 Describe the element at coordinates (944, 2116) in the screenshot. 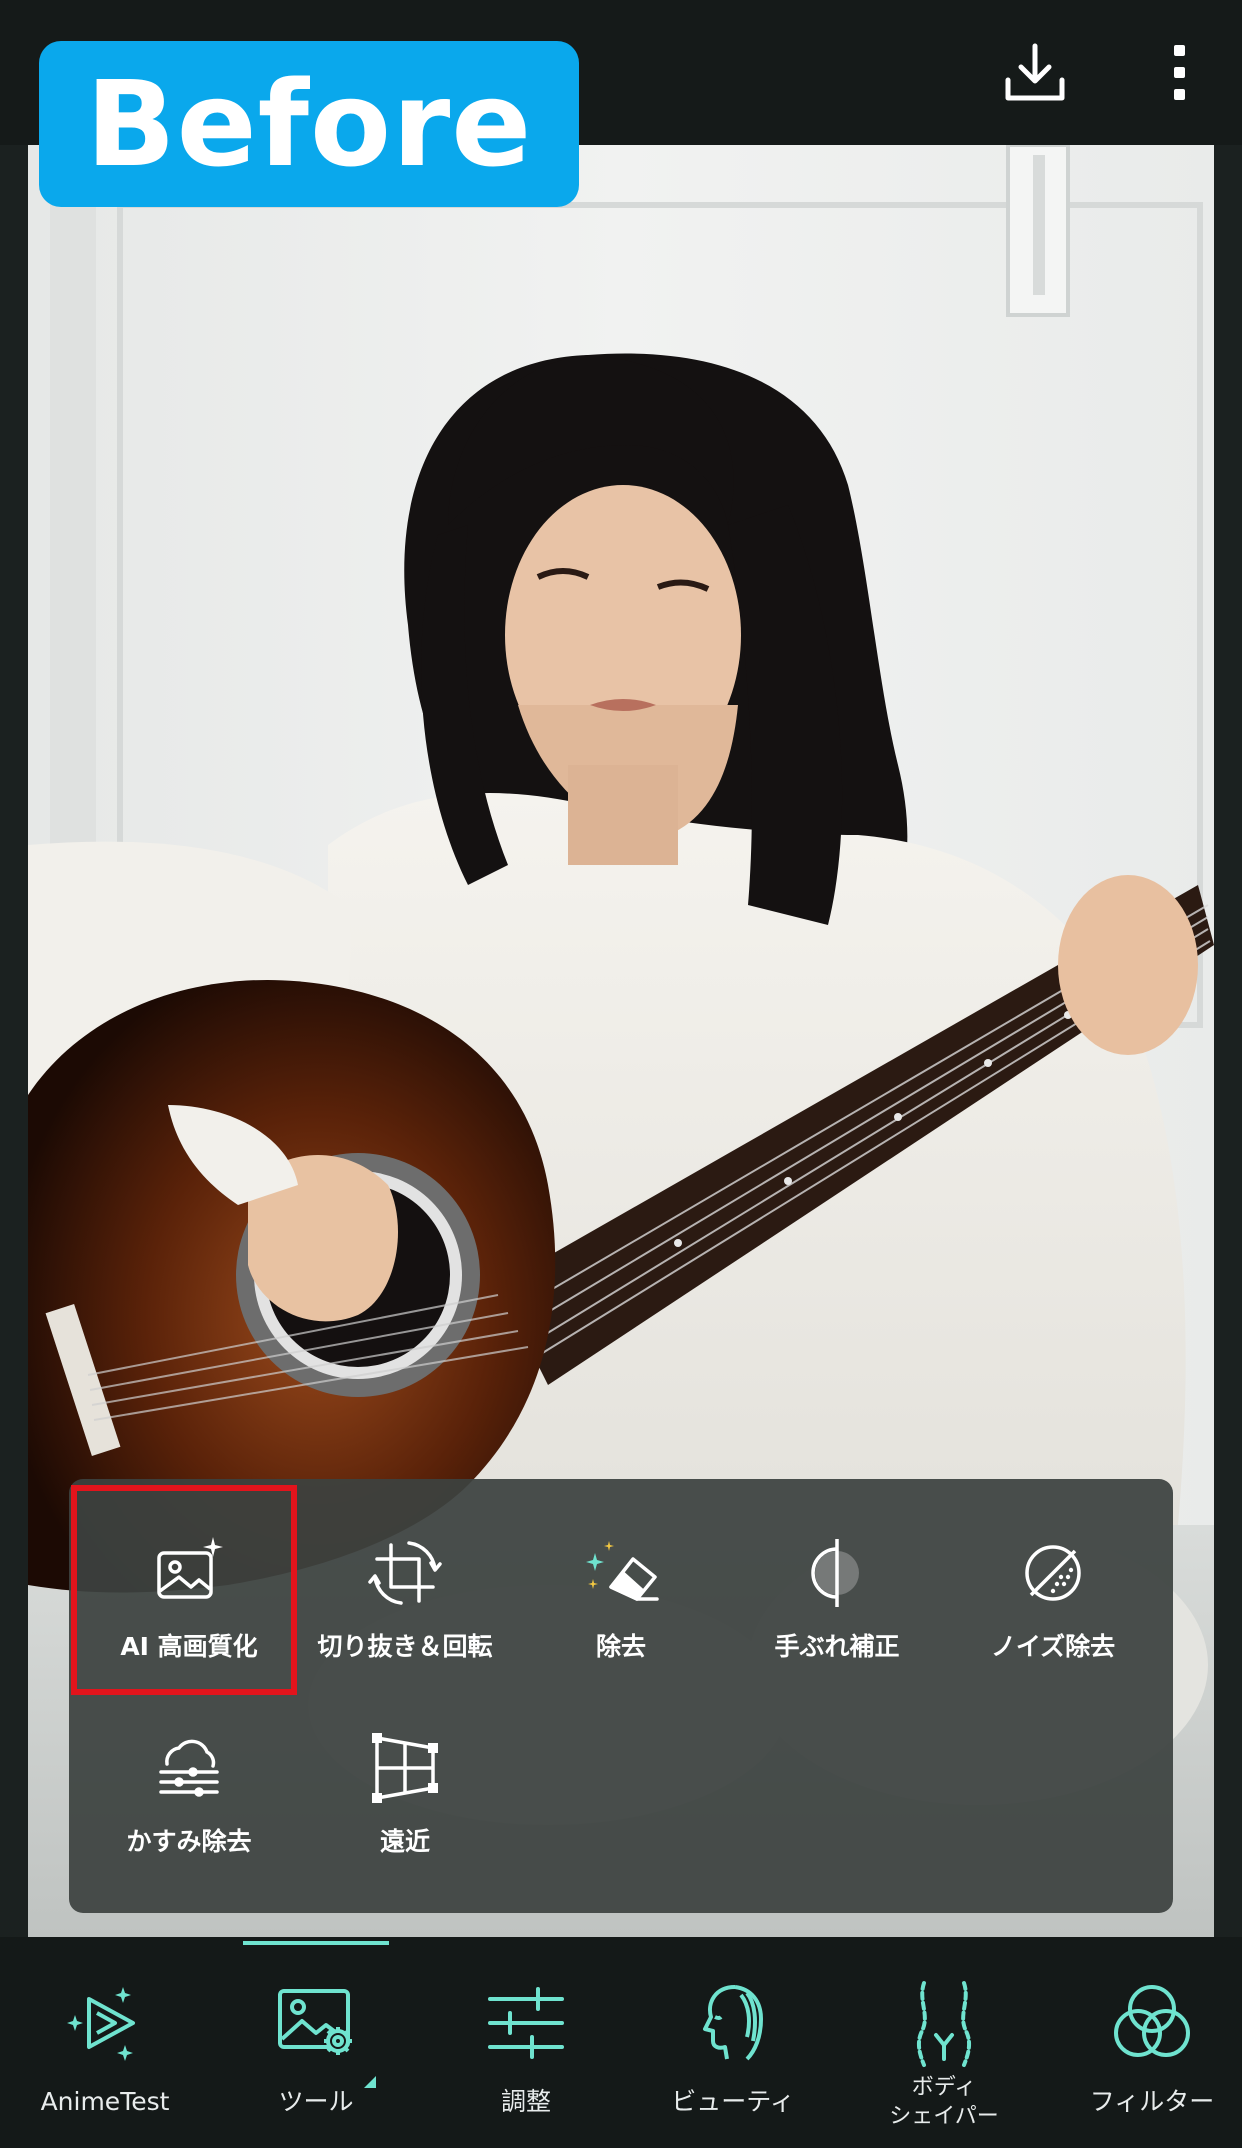

I see `nav-label-line2: シェイパー` at that location.